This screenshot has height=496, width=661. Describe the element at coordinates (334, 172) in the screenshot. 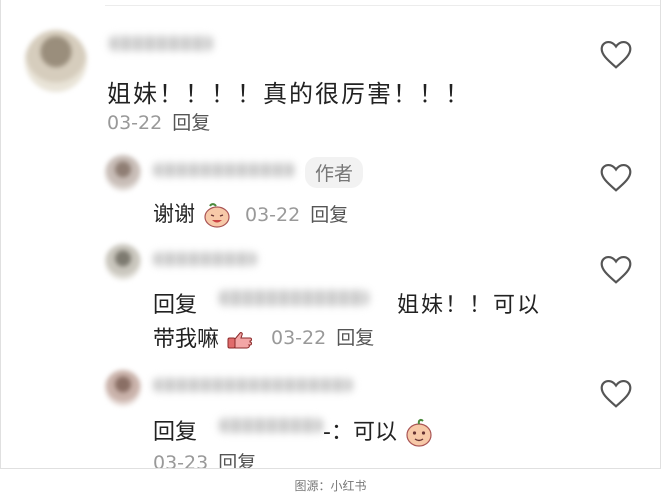

I see `author-badge: 作者` at that location.